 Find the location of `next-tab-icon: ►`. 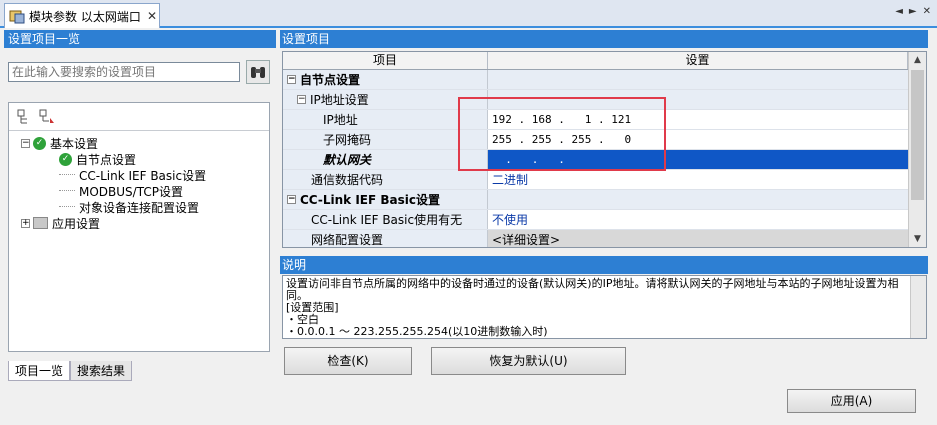

next-tab-icon: ► is located at coordinates (913, 11).